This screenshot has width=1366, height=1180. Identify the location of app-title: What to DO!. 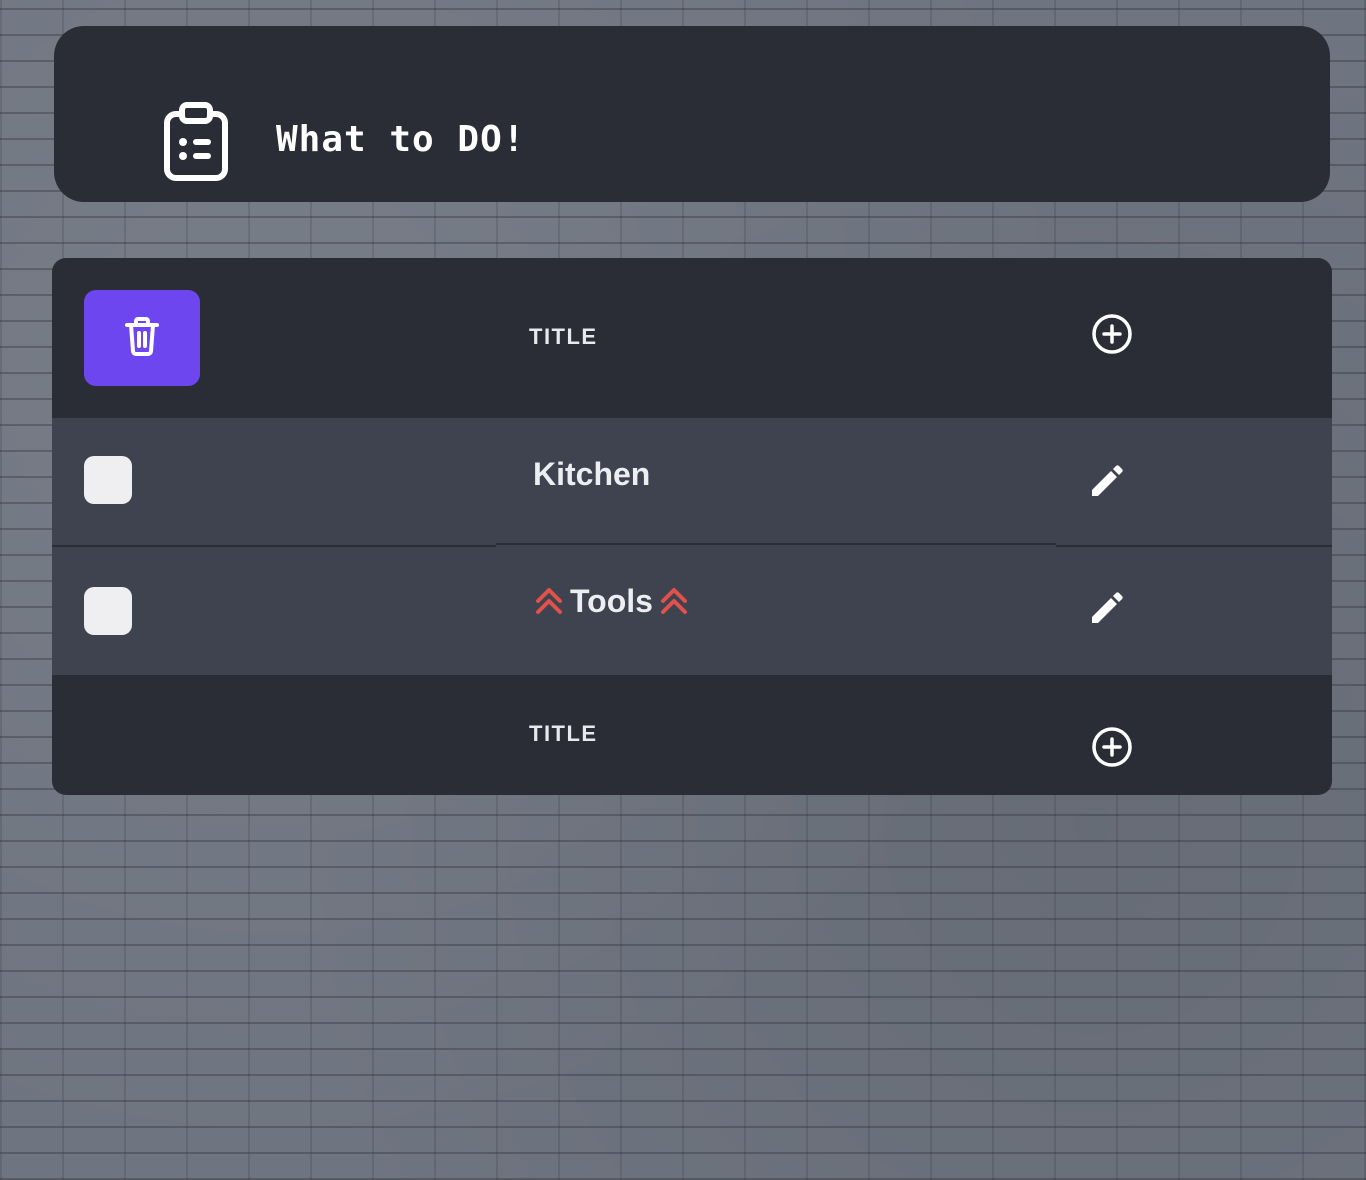
(401, 139).